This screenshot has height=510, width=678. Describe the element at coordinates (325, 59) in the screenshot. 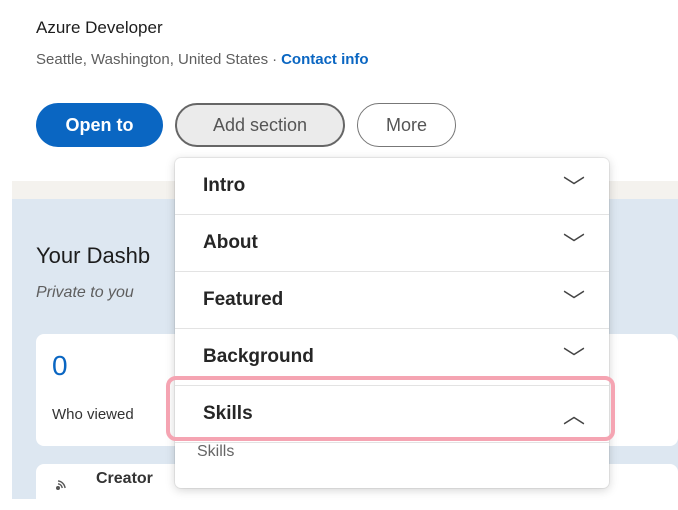

I see `contact-info-link: Contact info` at that location.